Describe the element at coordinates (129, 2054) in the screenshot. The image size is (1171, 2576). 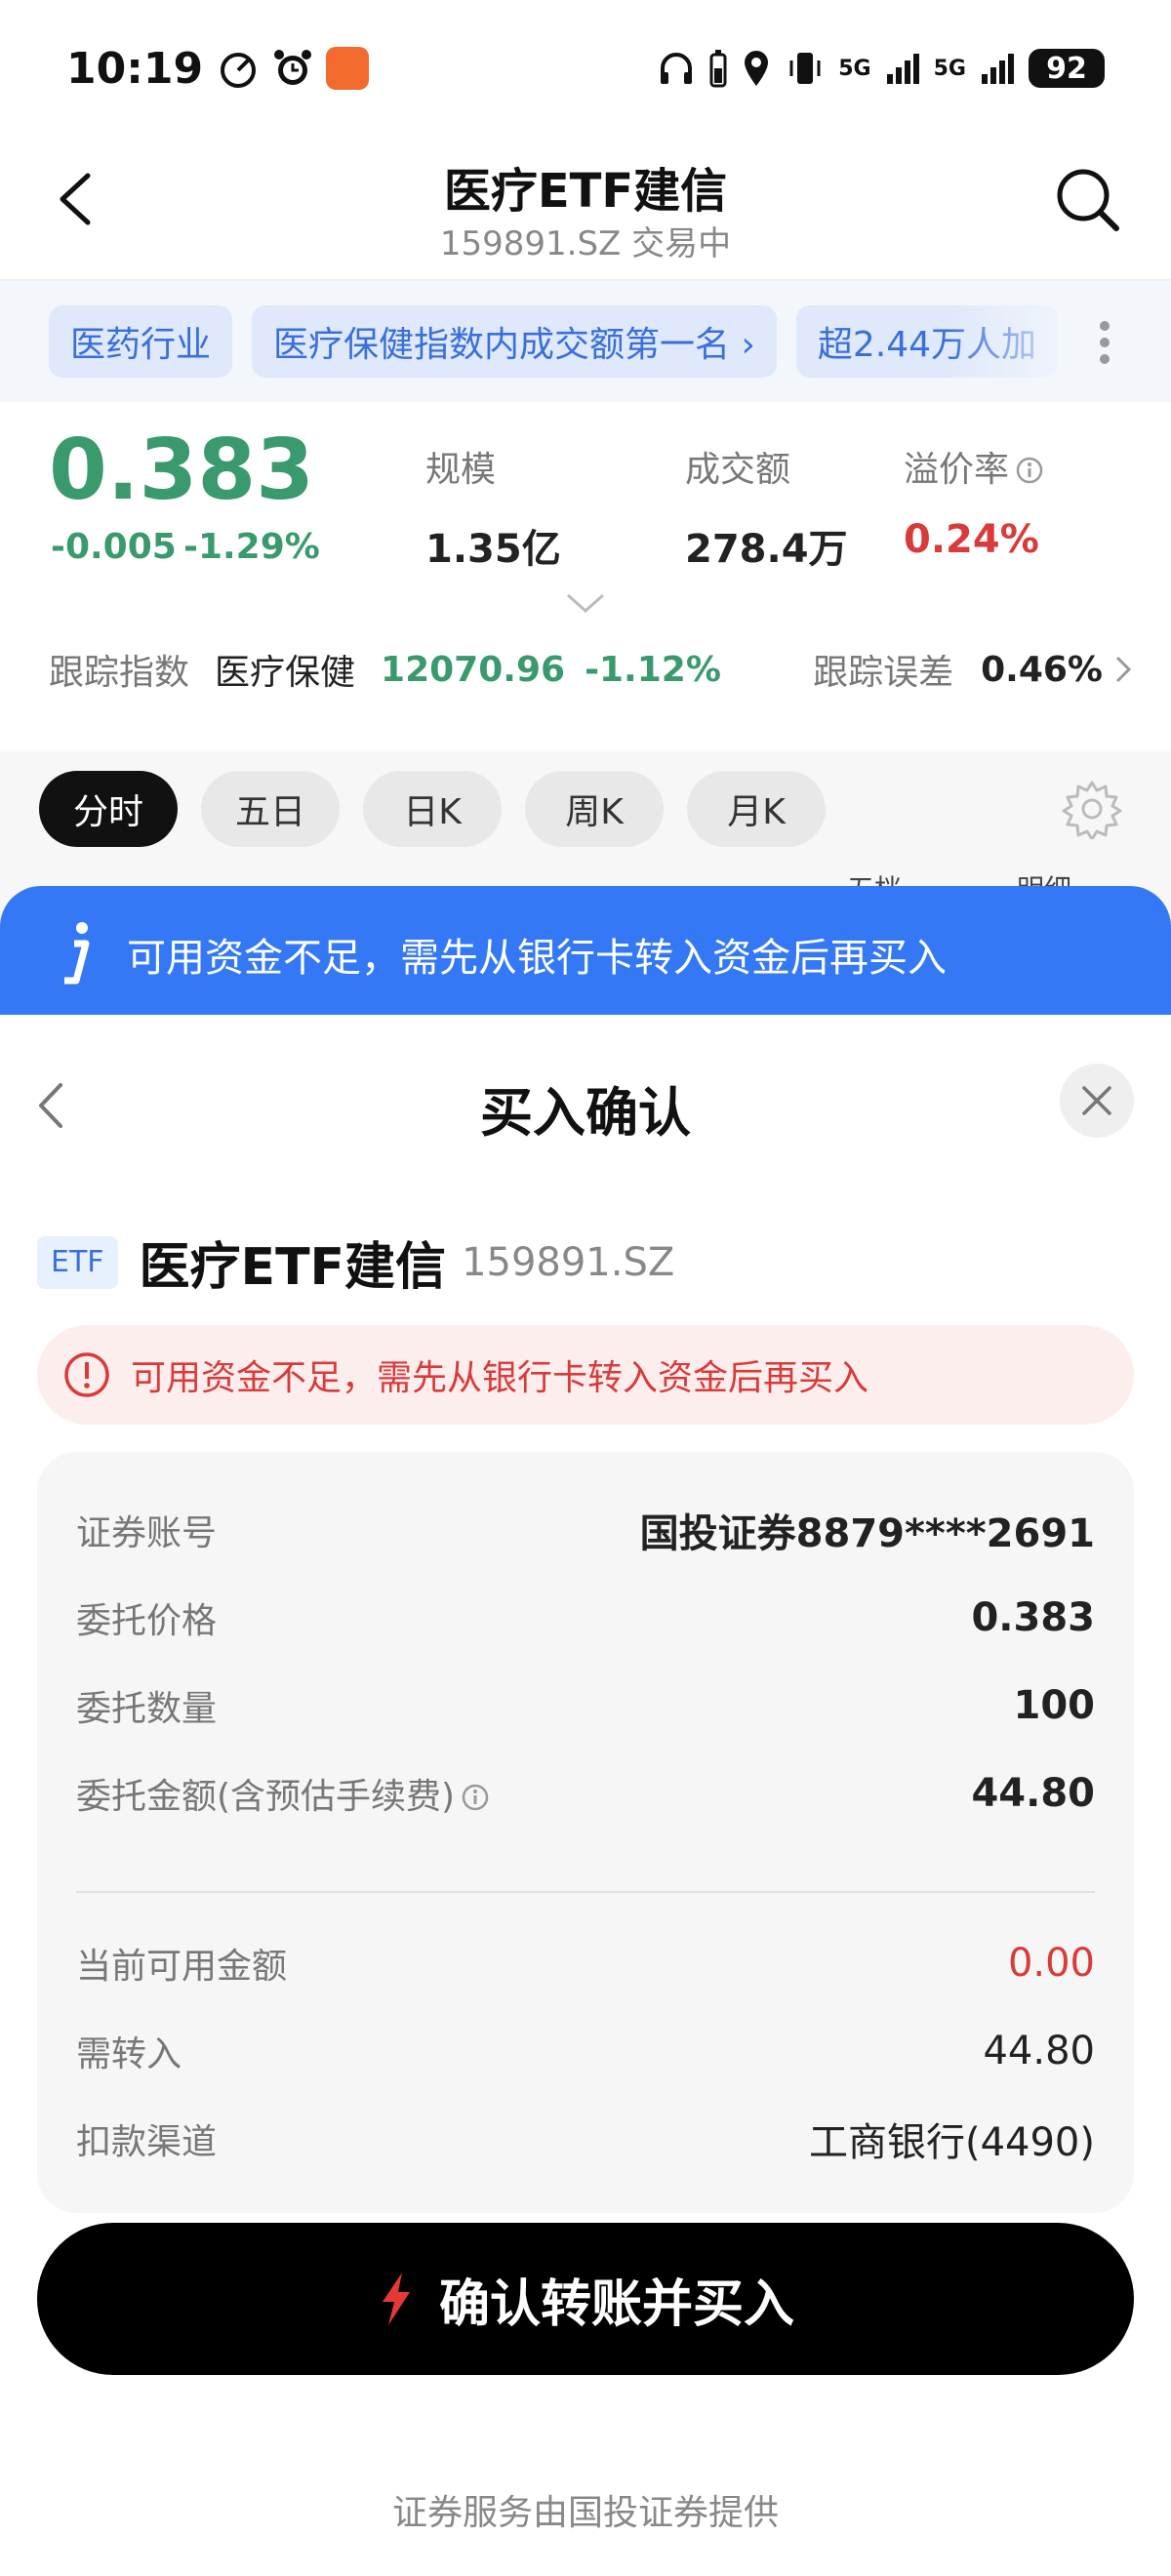
I see `detail-label: 需转入` at that location.